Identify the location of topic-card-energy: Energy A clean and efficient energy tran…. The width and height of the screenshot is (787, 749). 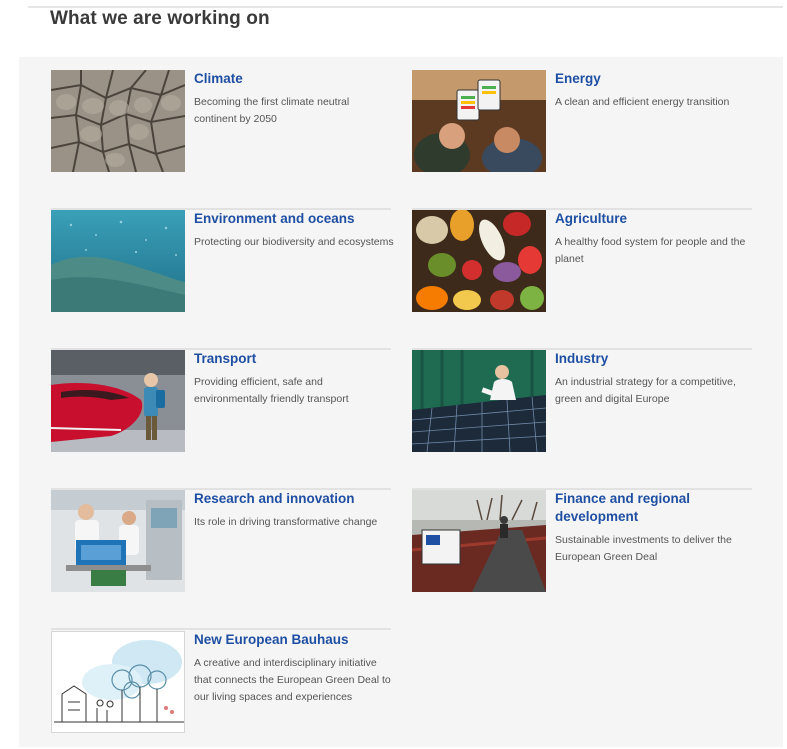
(582, 140).